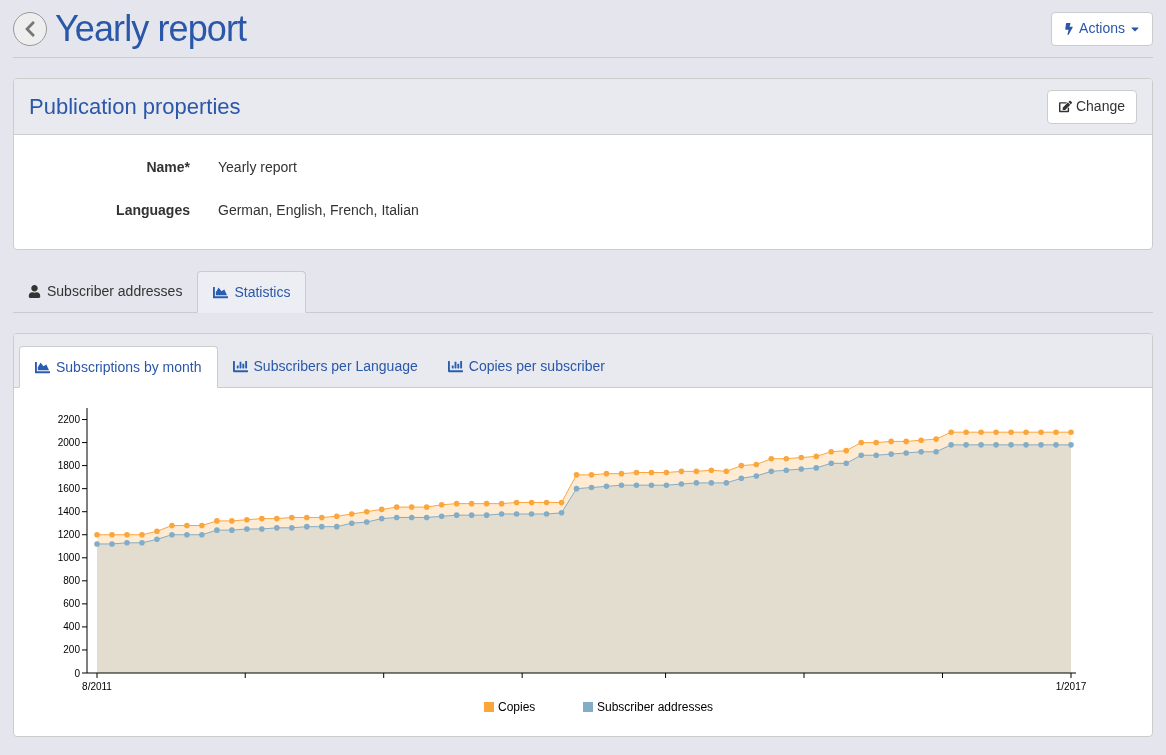  Describe the element at coordinates (30, 28) in the screenshot. I see `back-button` at that location.